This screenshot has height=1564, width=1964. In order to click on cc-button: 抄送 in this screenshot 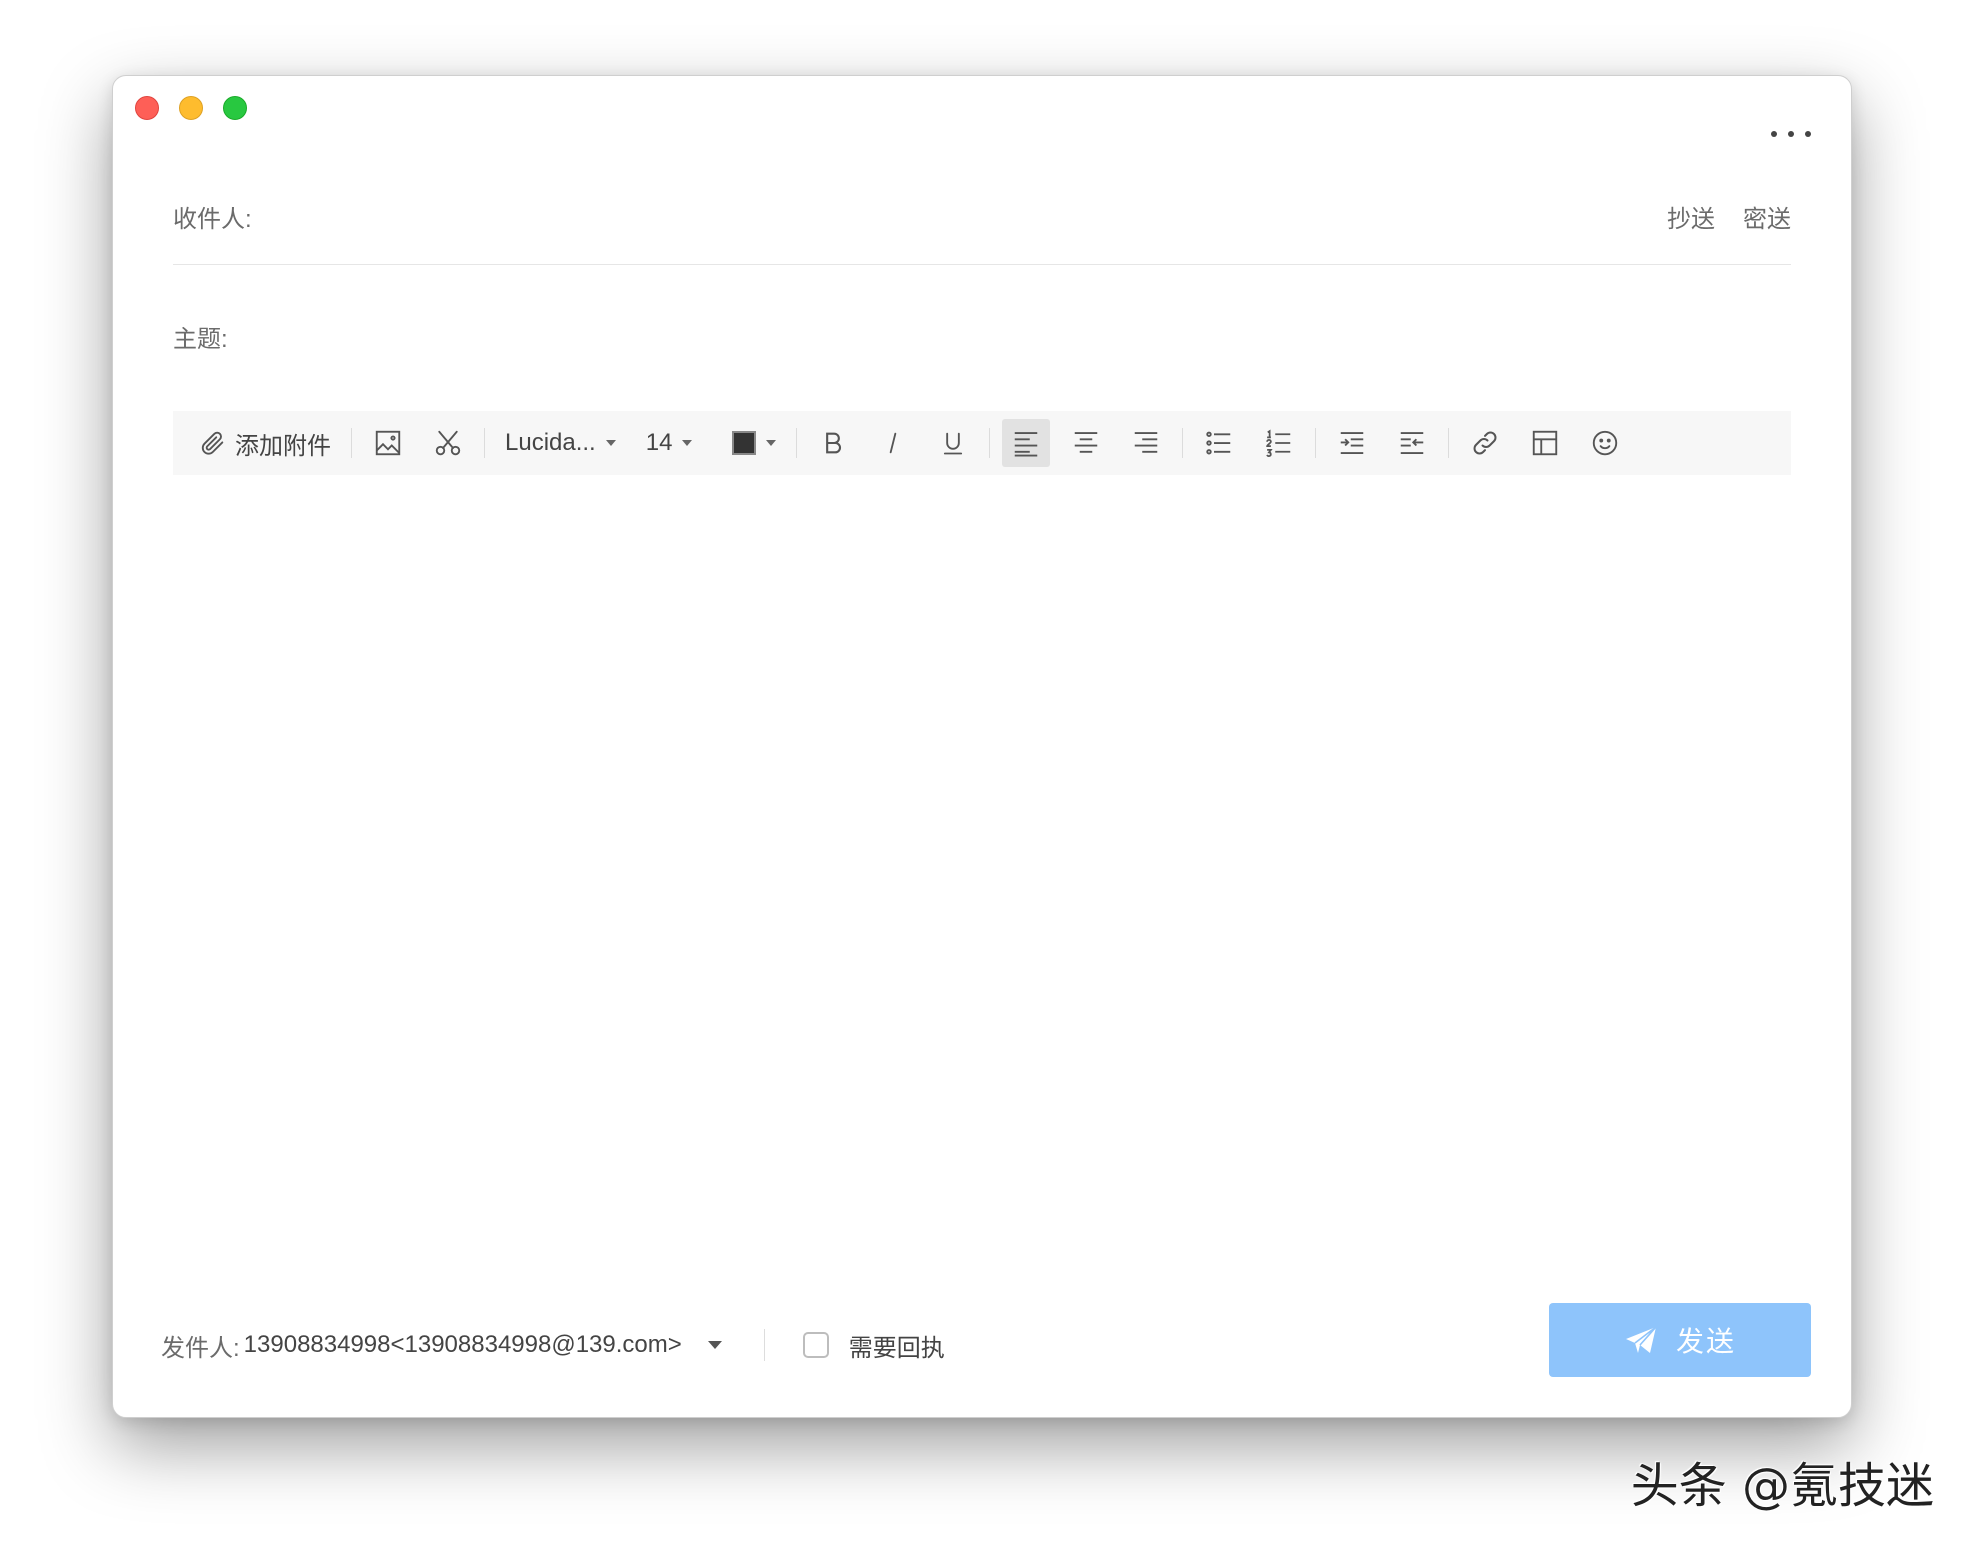, I will do `click(1691, 216)`.